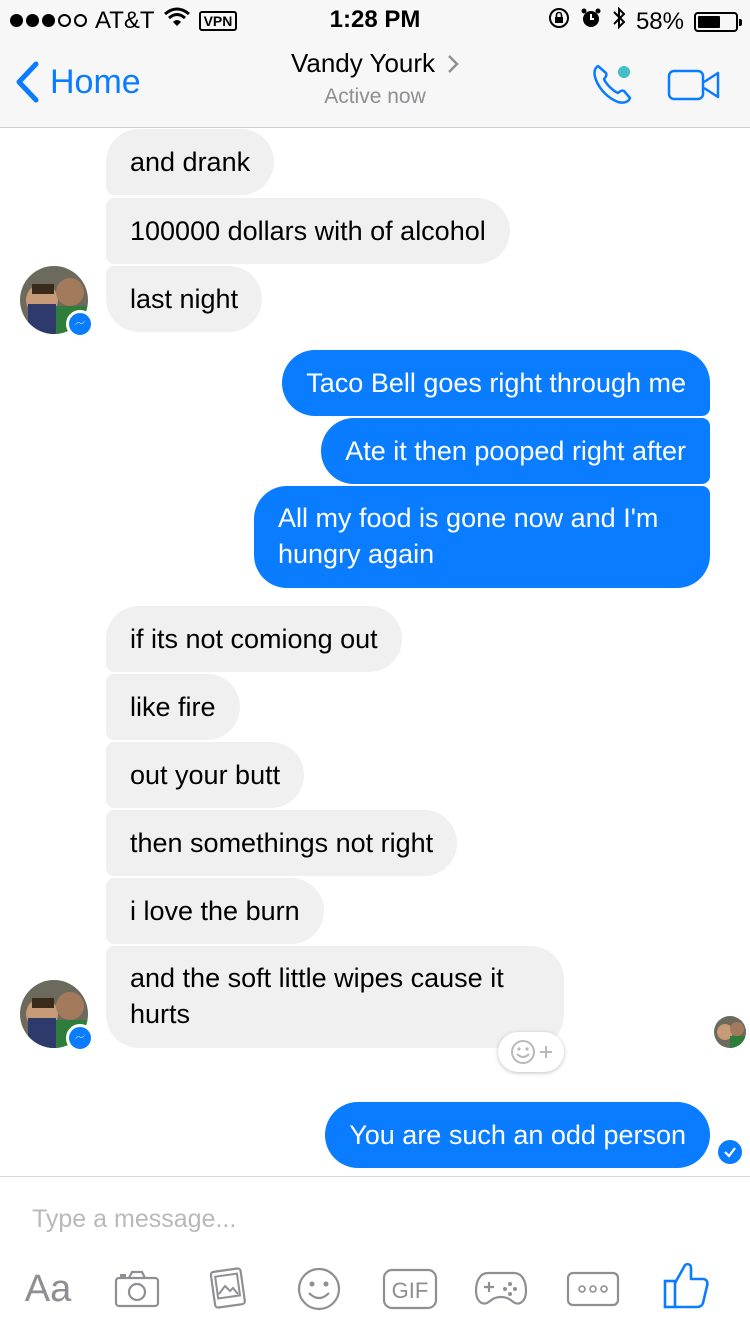 The height and width of the screenshot is (1334, 750). I want to click on plus-icon, so click(546, 1052).